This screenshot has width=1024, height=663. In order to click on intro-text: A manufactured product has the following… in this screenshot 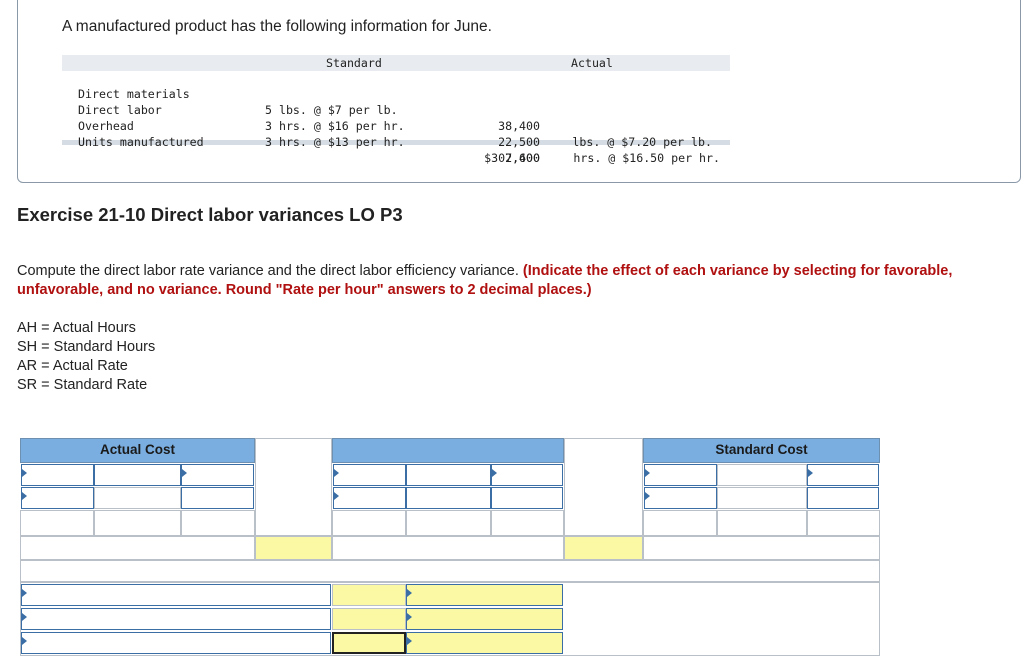, I will do `click(277, 26)`.